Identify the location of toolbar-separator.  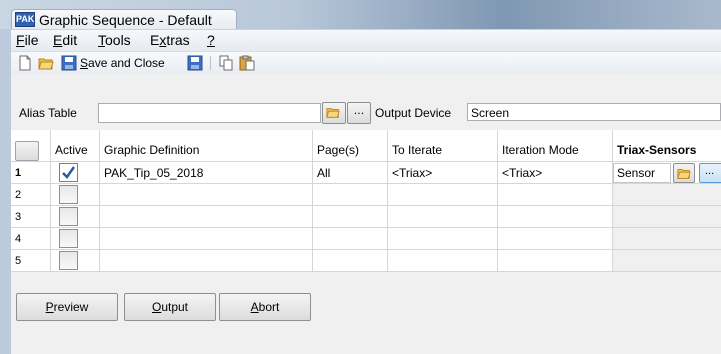
(210, 63).